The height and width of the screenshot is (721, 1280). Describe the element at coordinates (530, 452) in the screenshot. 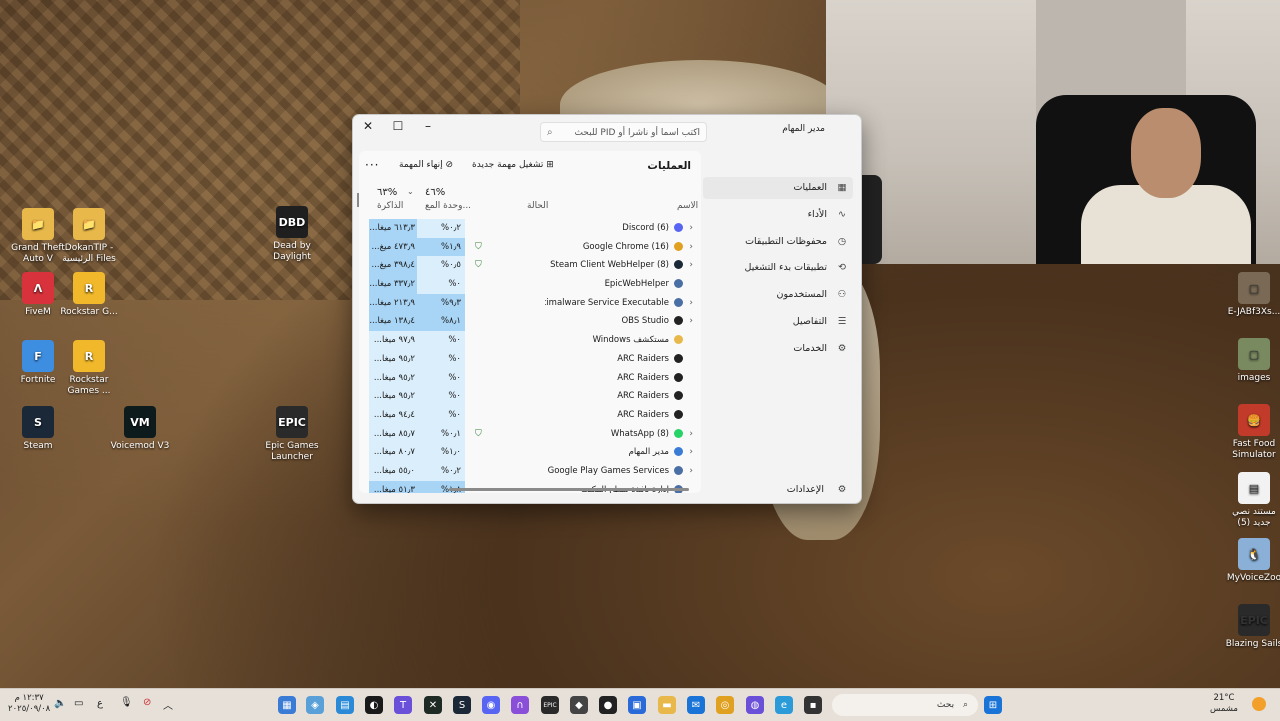

I see `table-row: ٨٠٫٧ ميغا... ١٫٠% ‹ مدير المهام` at that location.